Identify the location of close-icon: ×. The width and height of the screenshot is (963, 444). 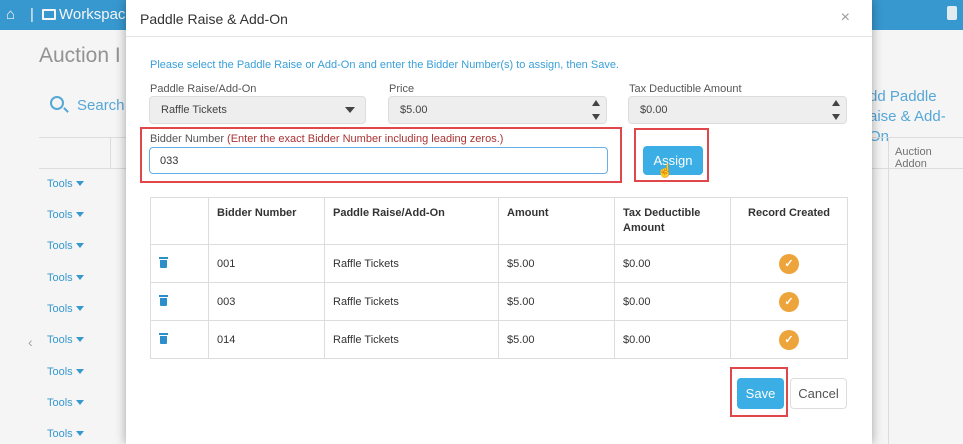
(845, 18).